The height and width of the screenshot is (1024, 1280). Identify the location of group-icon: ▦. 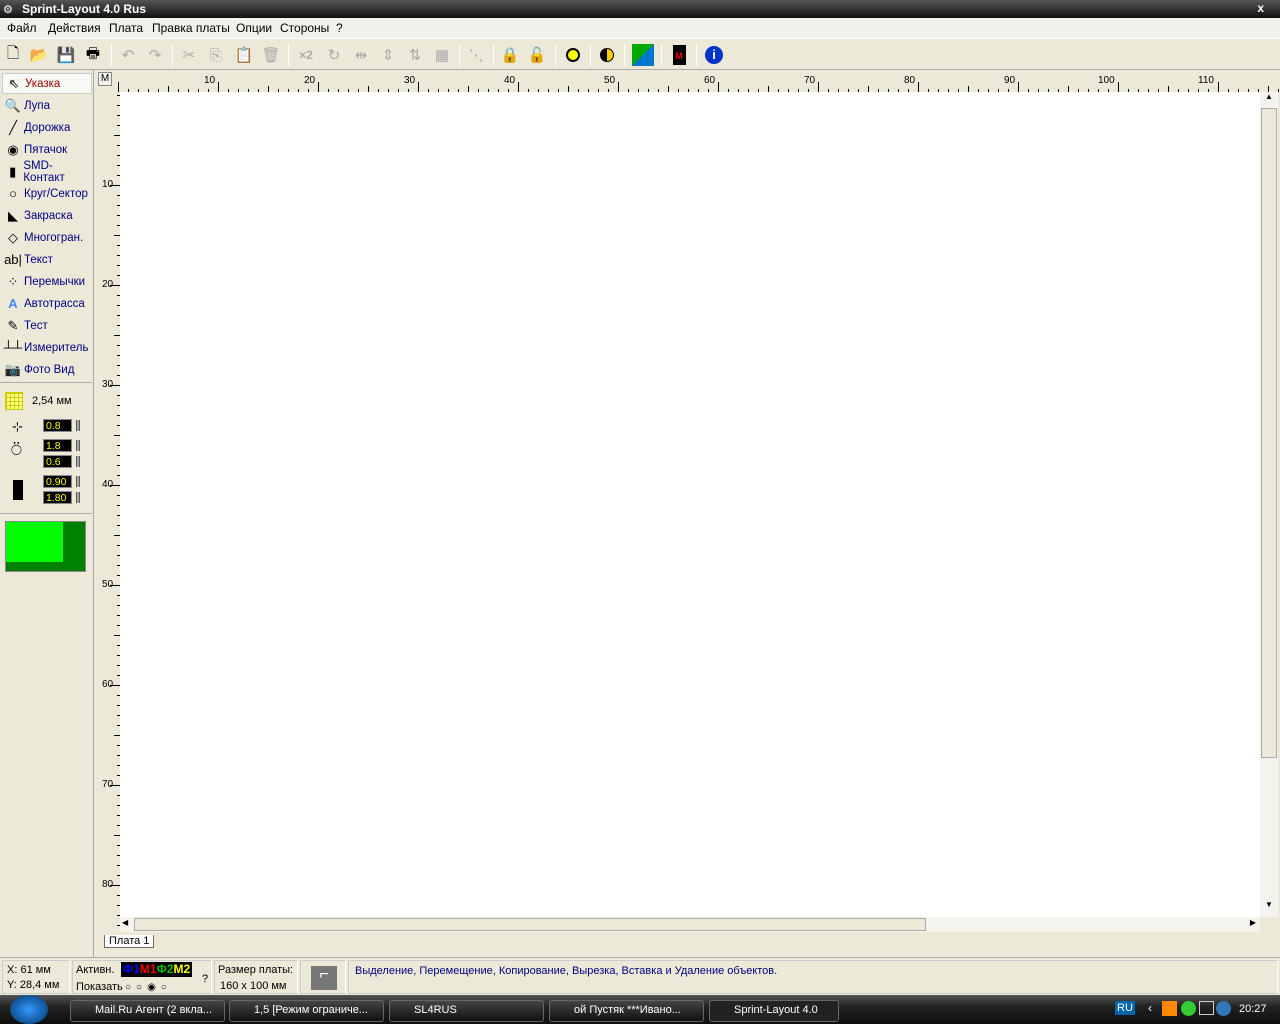
(442, 55).